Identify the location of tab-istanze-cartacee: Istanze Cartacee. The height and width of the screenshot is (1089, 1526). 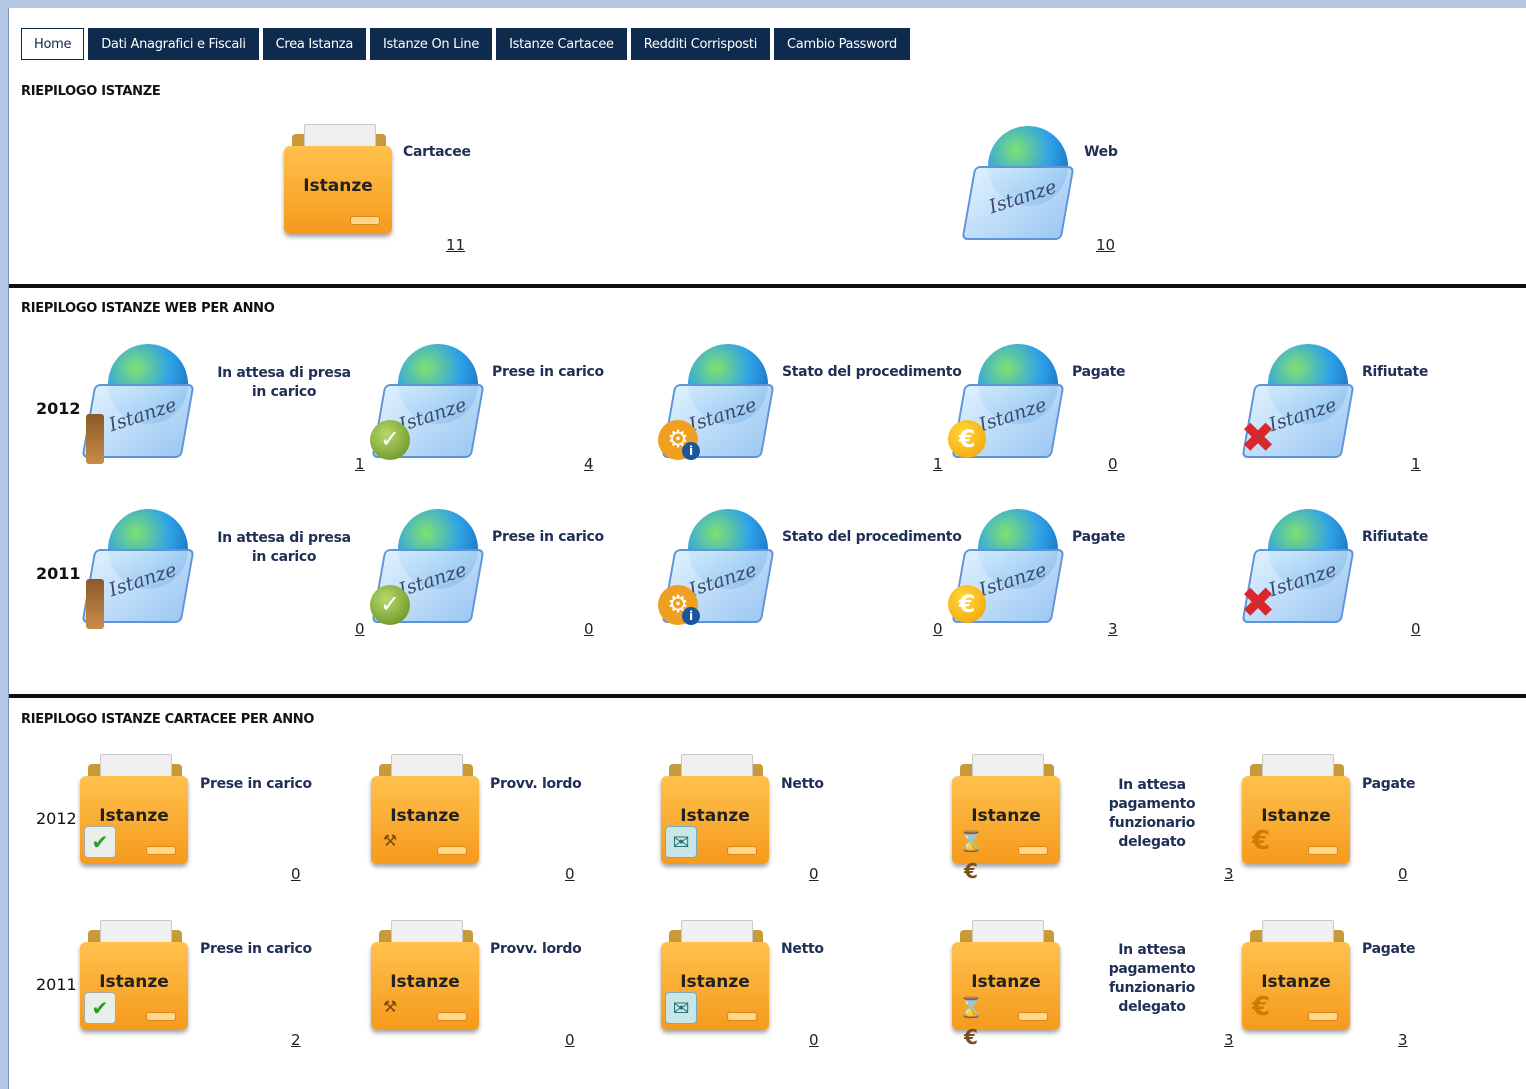
(561, 44).